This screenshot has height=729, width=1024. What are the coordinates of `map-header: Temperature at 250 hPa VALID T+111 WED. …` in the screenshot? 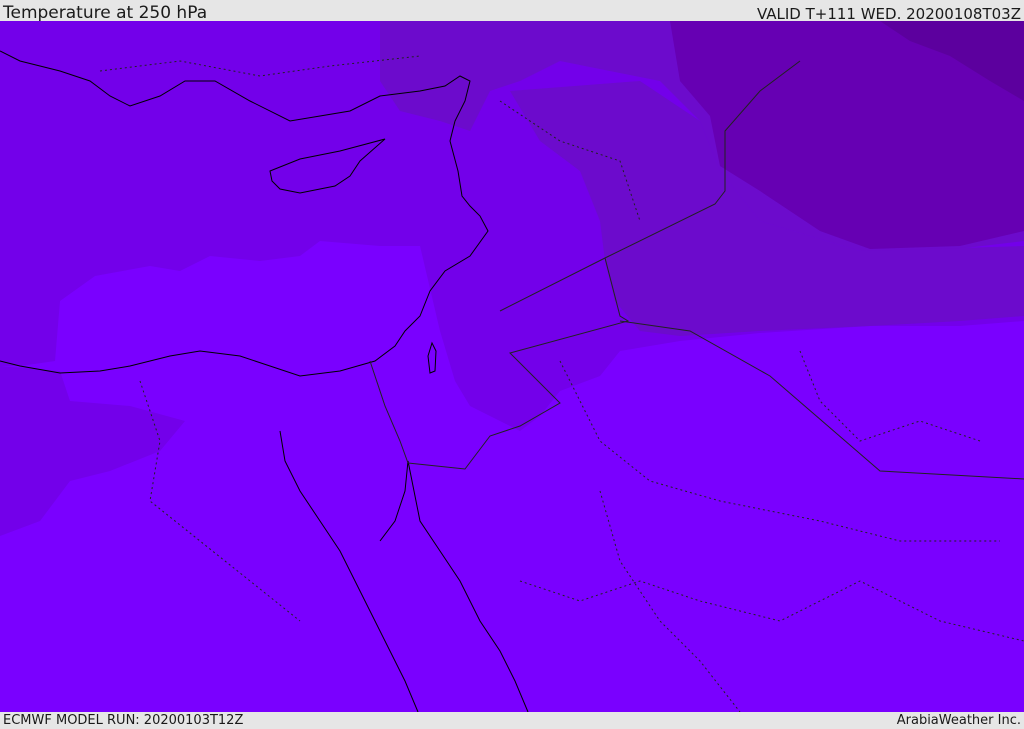 It's located at (512, 11).